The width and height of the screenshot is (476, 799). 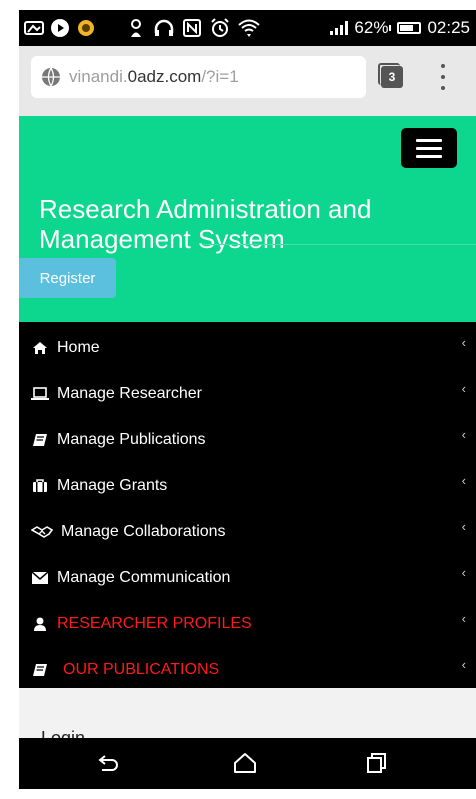 What do you see at coordinates (339, 28) in the screenshot?
I see `signal-icon` at bounding box center [339, 28].